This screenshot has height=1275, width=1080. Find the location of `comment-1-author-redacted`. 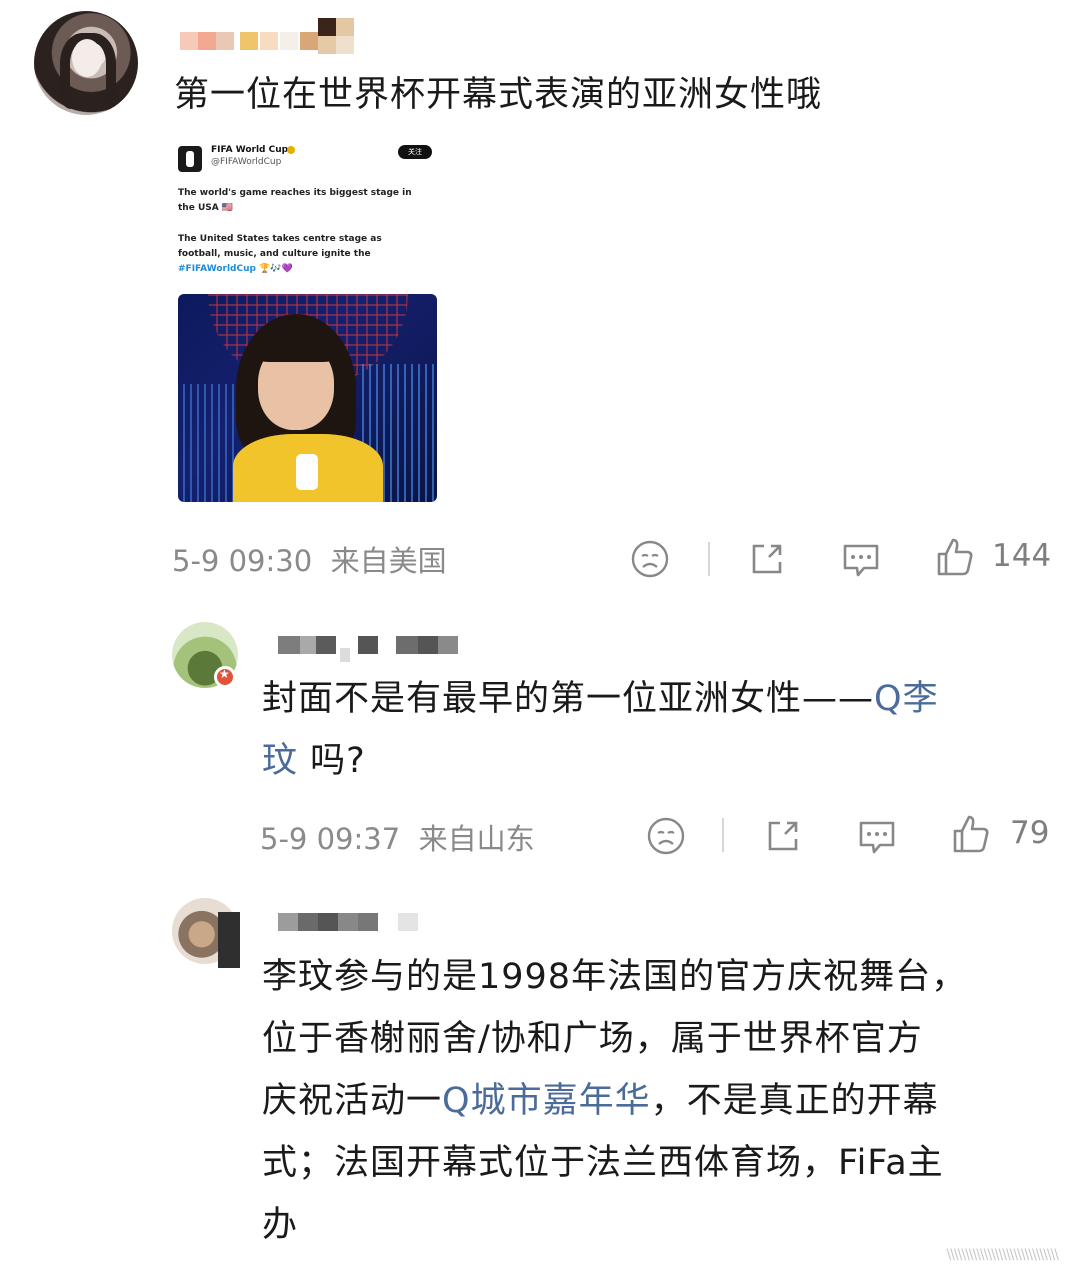

comment-1-author-redacted is located at coordinates (362, 651).